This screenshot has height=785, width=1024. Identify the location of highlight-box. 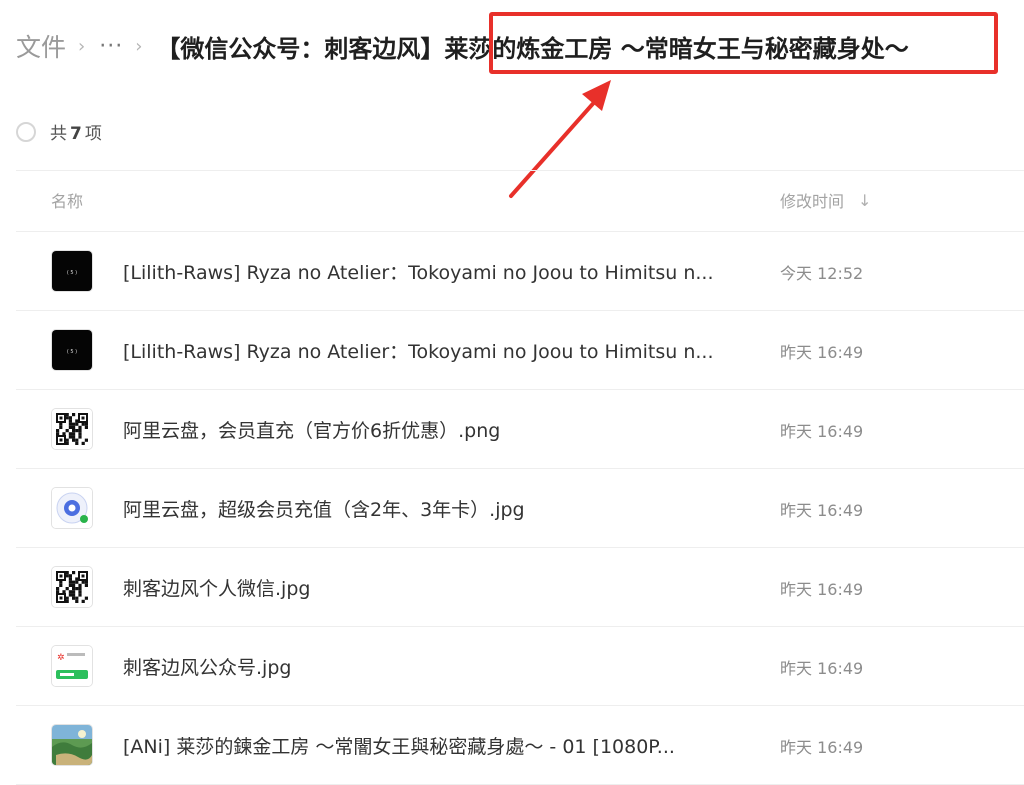
(743, 43).